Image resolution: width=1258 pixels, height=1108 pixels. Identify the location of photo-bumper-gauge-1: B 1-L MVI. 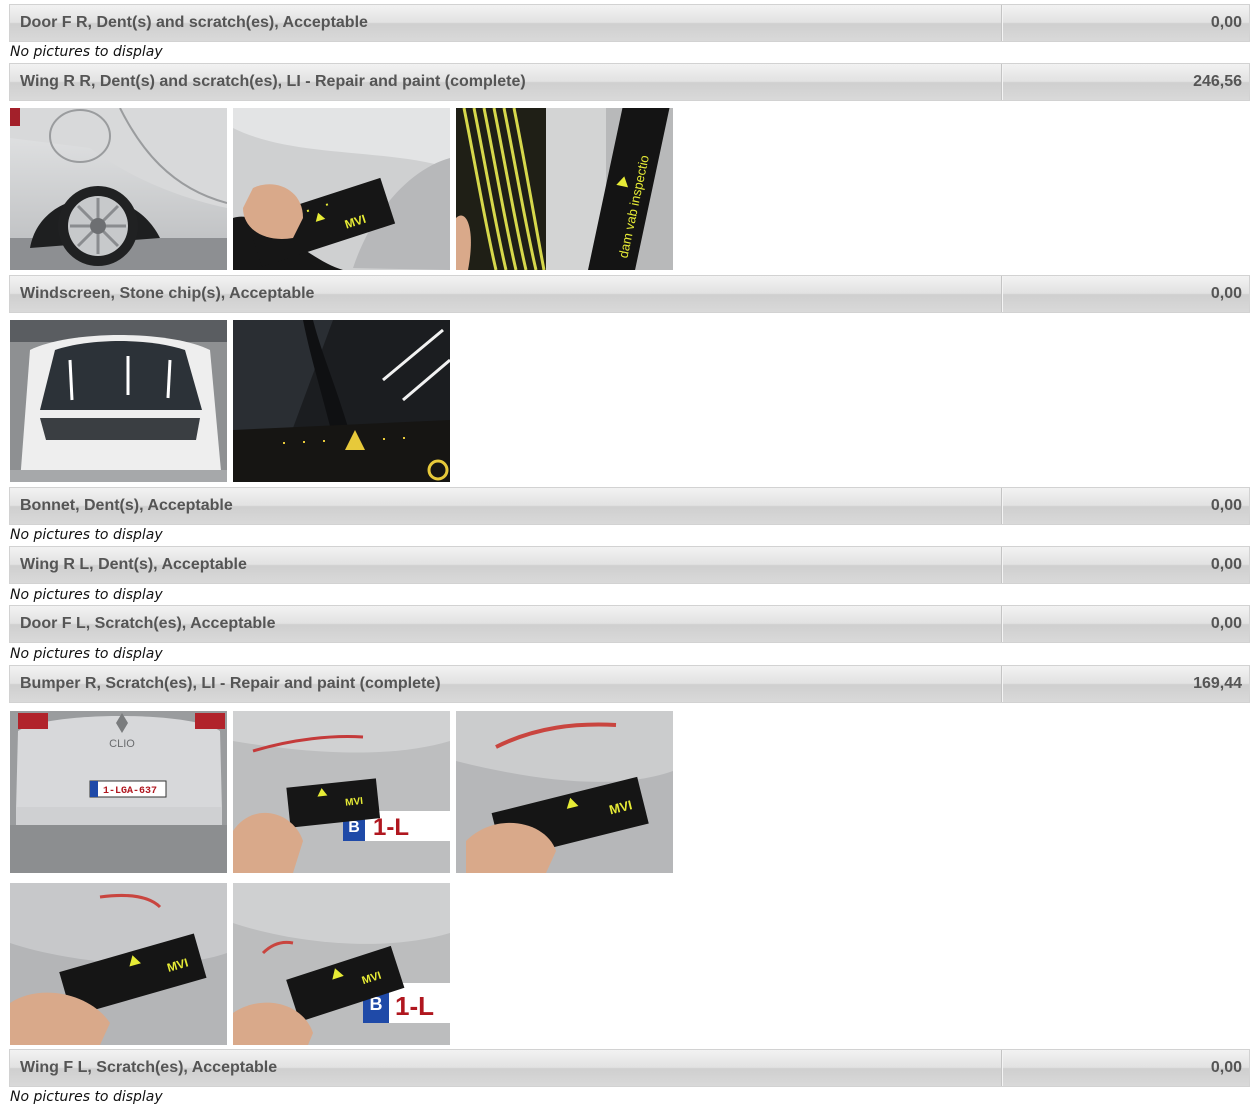
(341, 792).